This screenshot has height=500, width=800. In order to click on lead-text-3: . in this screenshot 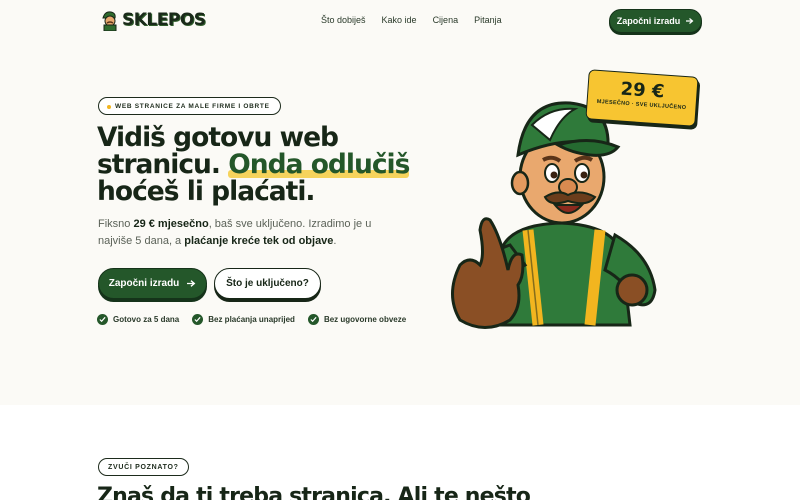, I will do `click(335, 241)`.